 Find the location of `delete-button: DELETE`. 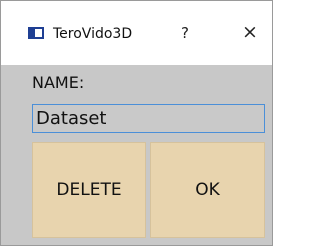

delete-button: DELETE is located at coordinates (89, 190).